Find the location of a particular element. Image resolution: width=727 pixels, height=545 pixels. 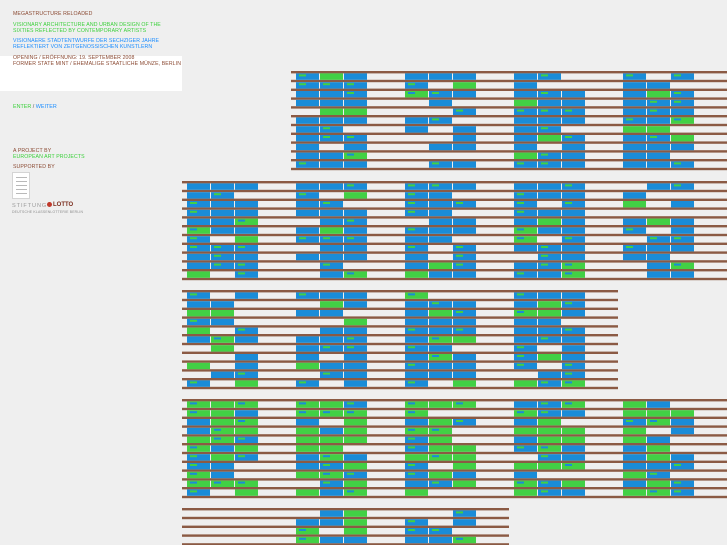

weiter-link: WEITER is located at coordinates (46, 107).